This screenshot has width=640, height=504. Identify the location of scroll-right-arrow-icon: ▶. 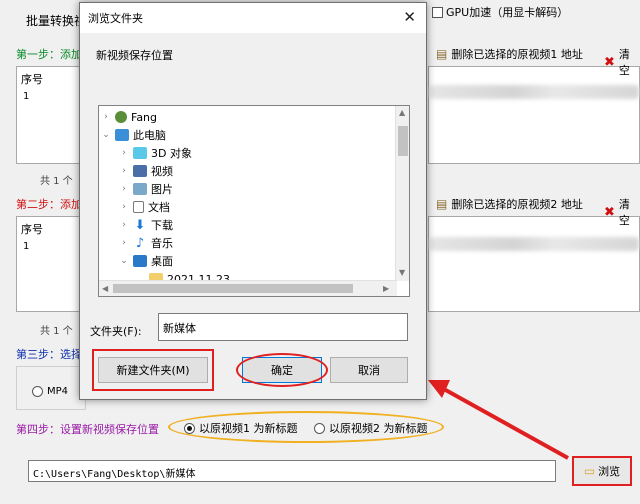
(386, 288).